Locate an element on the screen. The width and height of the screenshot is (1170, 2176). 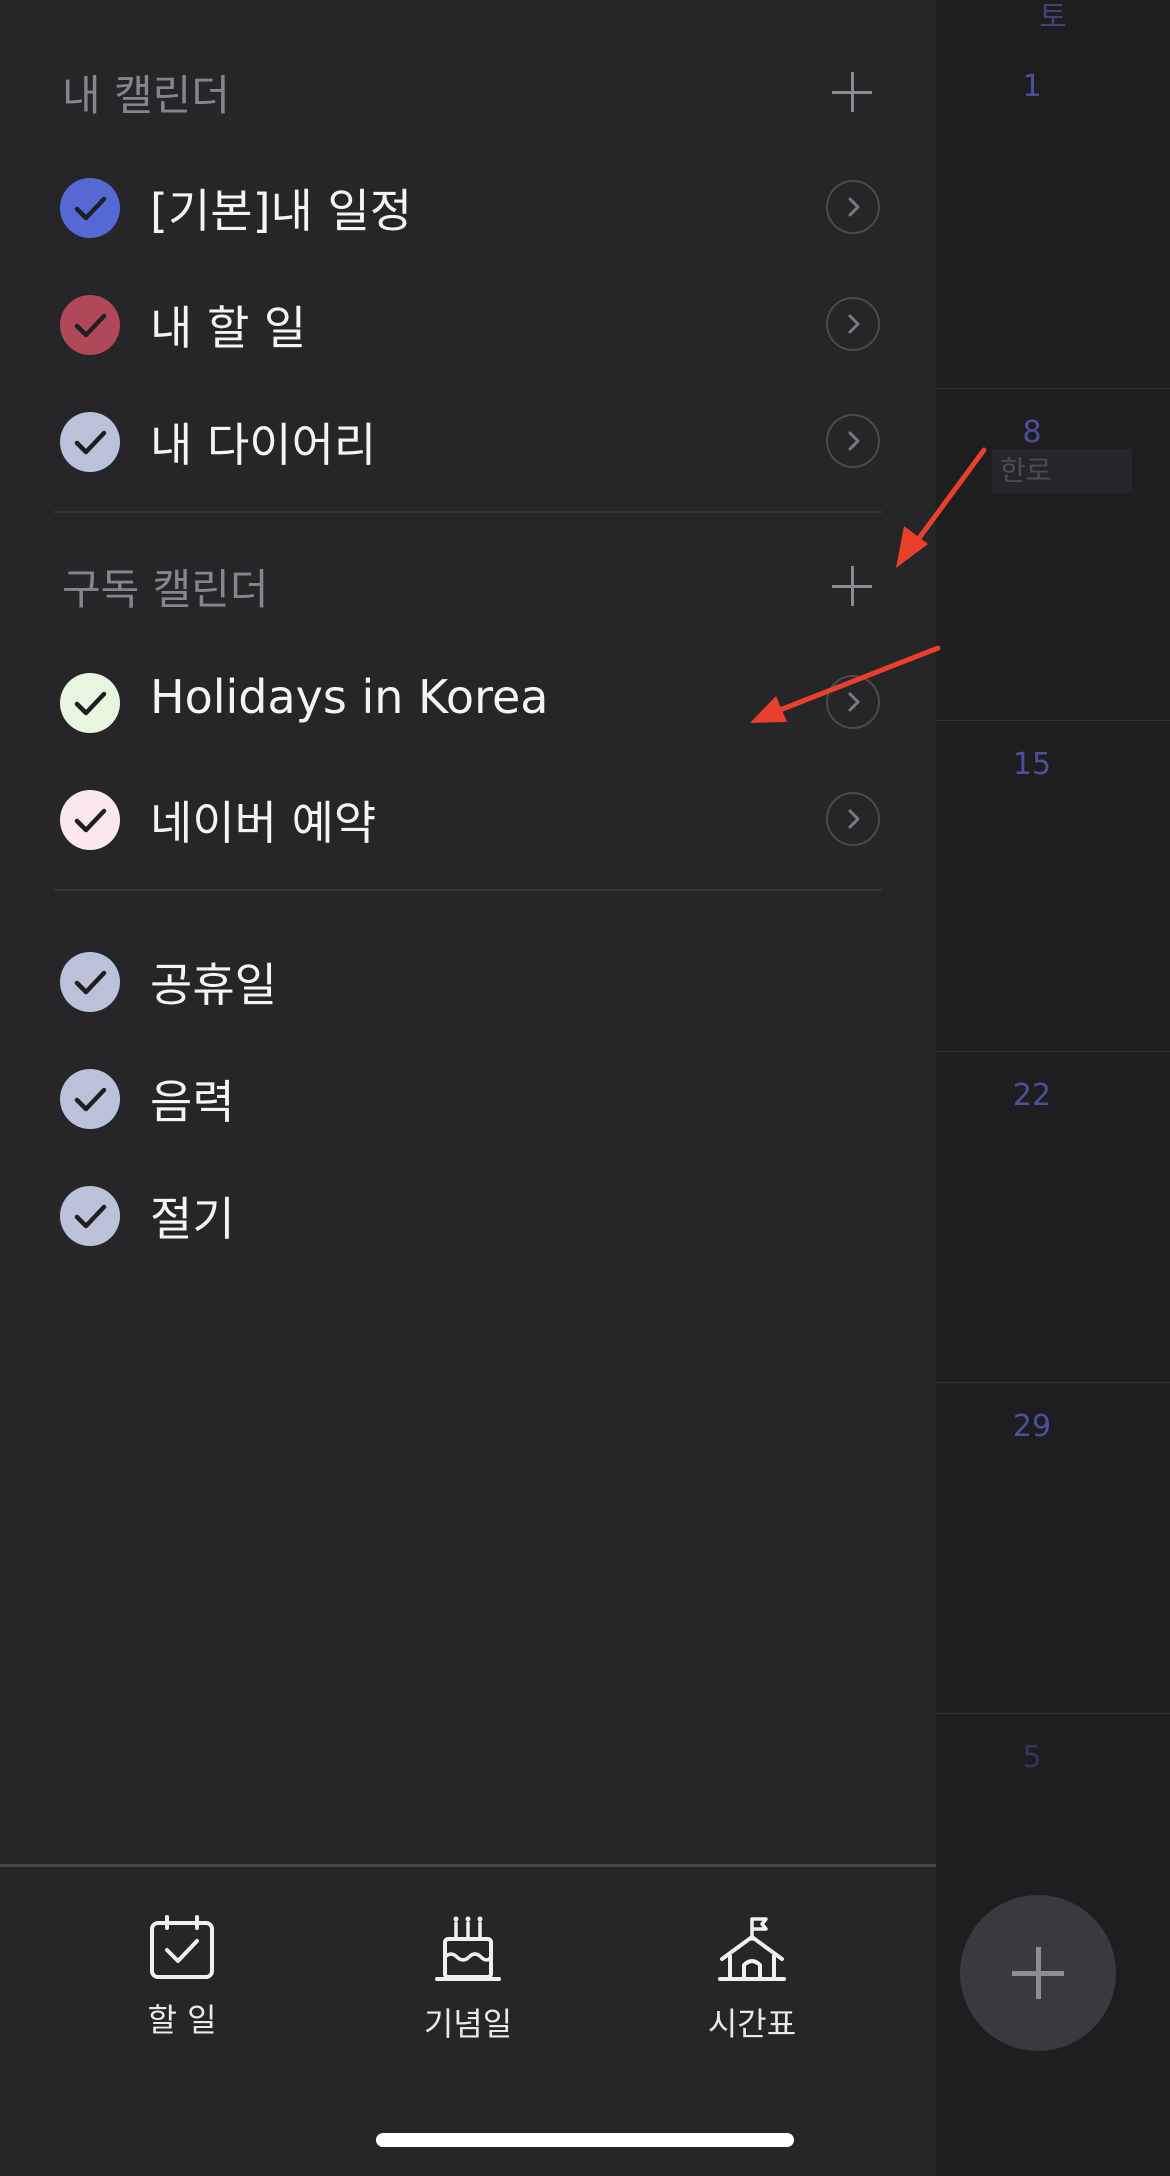
calendar-name: 내 할 일 is located at coordinates (228, 328).